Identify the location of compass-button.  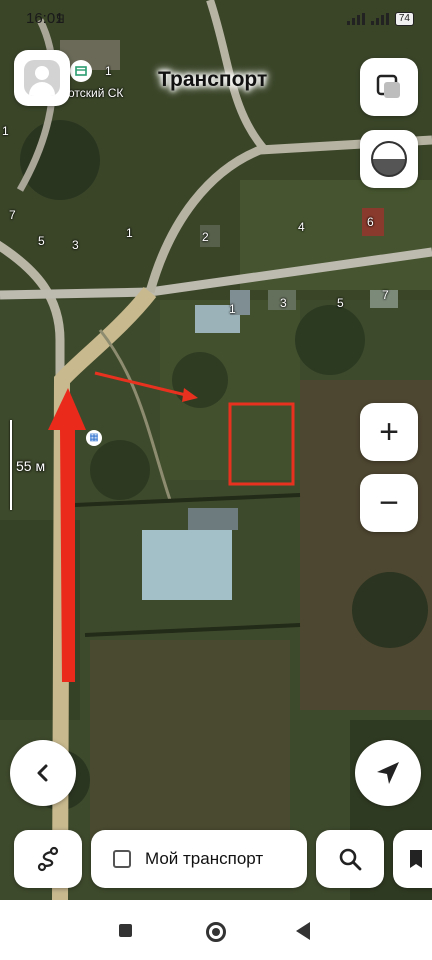
(389, 159).